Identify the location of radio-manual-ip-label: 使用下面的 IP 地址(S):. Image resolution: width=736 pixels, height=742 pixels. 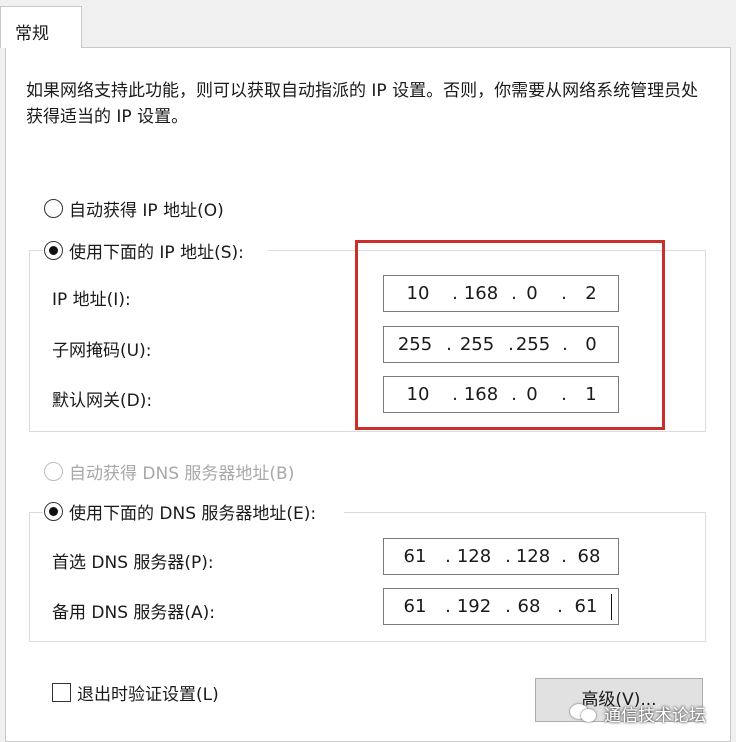
(156, 253).